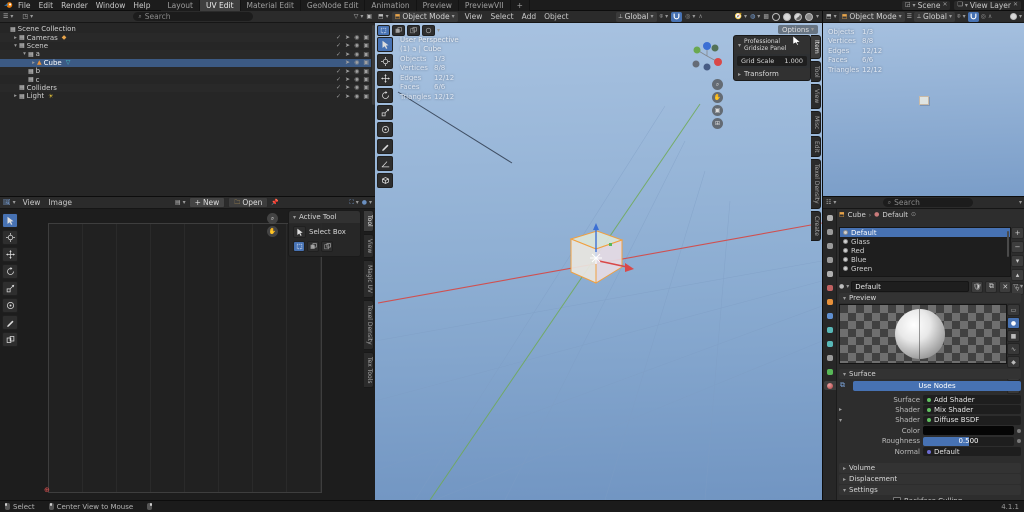  Describe the element at coordinates (830, 315) in the screenshot. I see `properties-tab-modifiers` at that location.